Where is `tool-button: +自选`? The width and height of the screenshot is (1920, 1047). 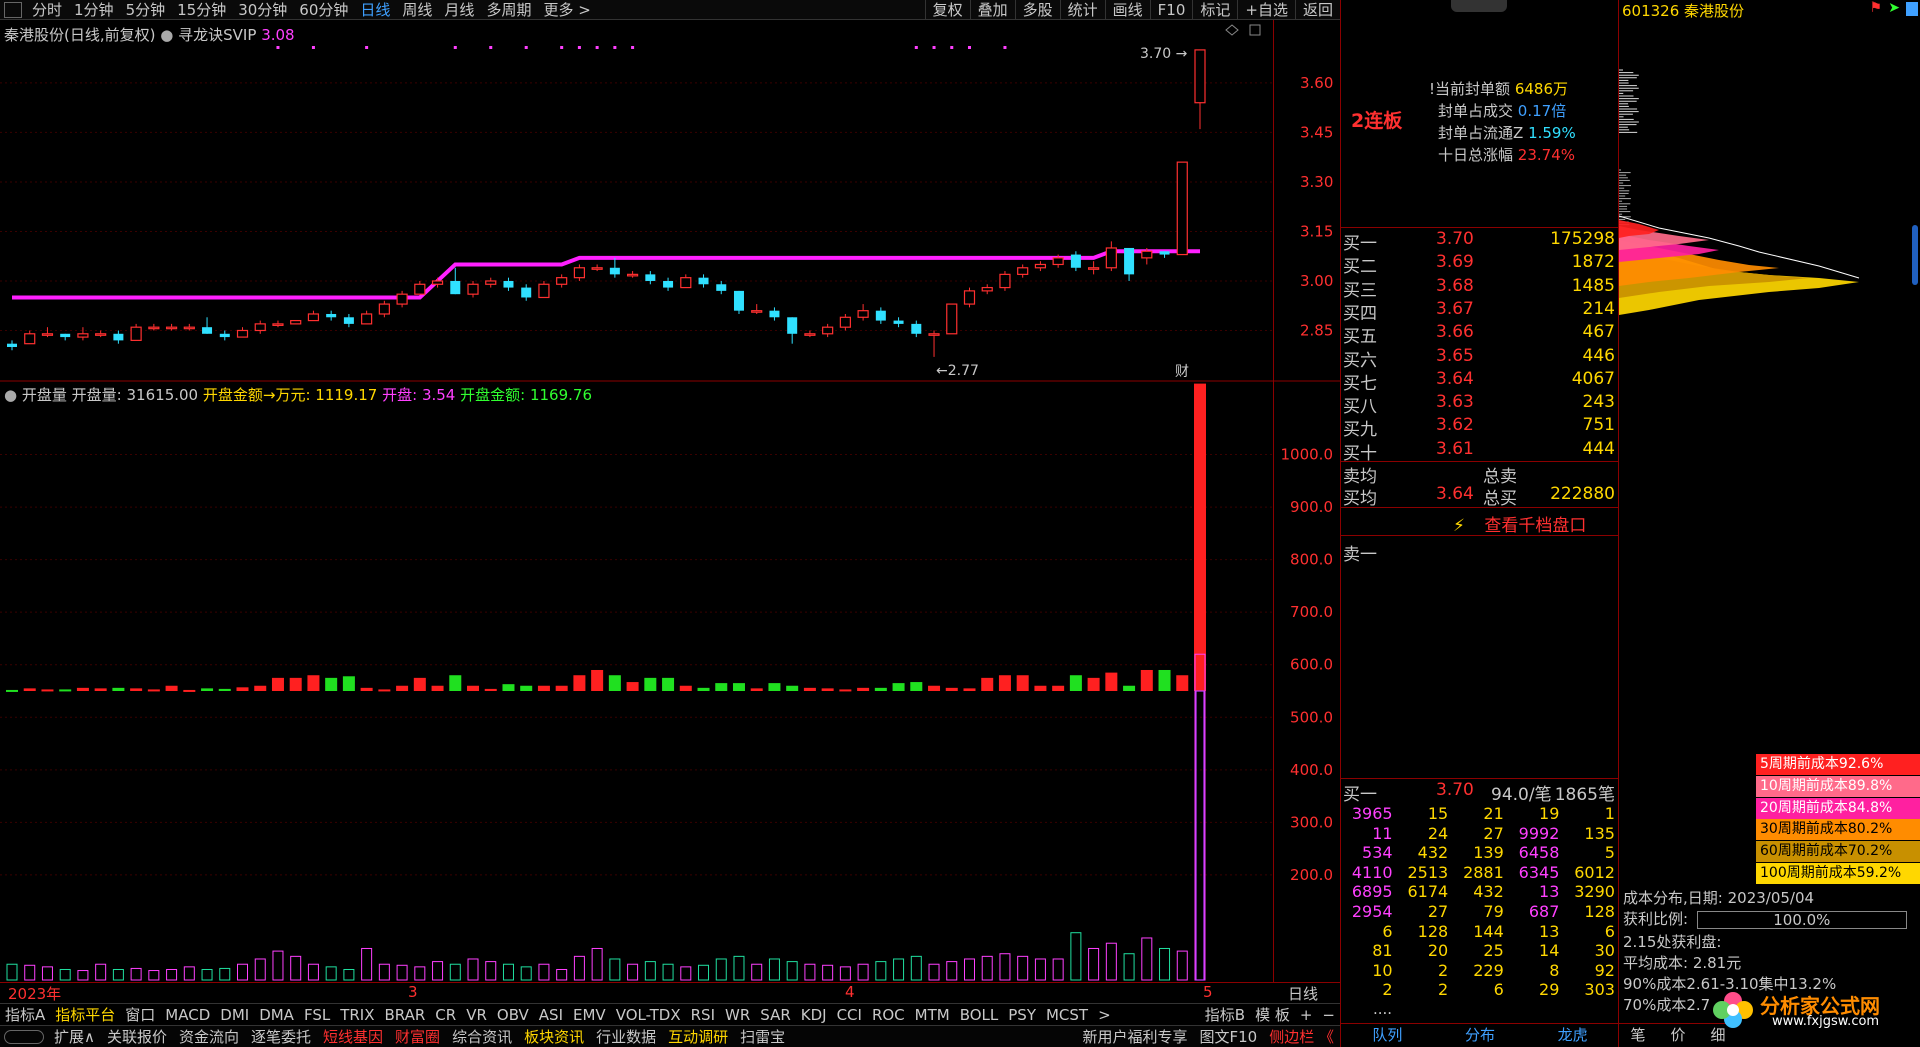 tool-button: +自选 is located at coordinates (1266, 10).